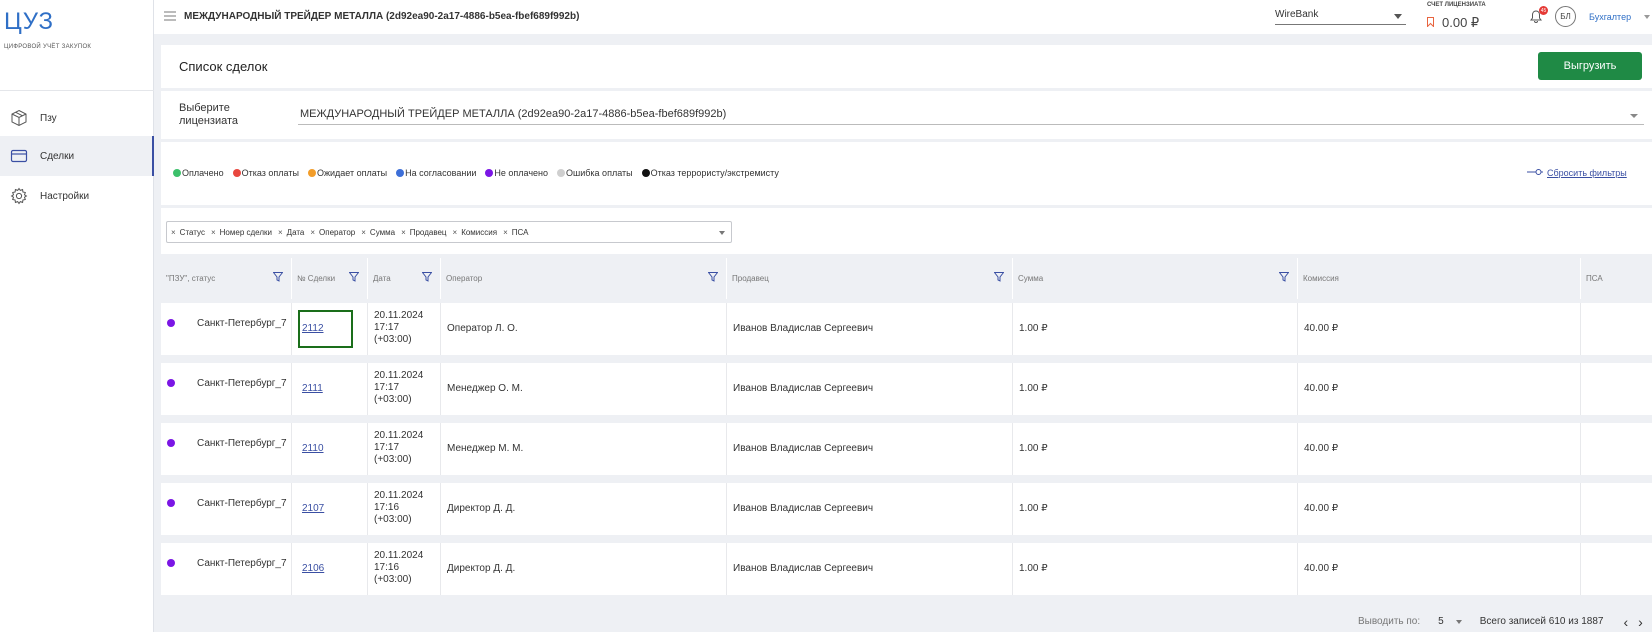  What do you see at coordinates (77, 118) in the screenshot?
I see `sidebar-item-pzu: Пзу` at bounding box center [77, 118].